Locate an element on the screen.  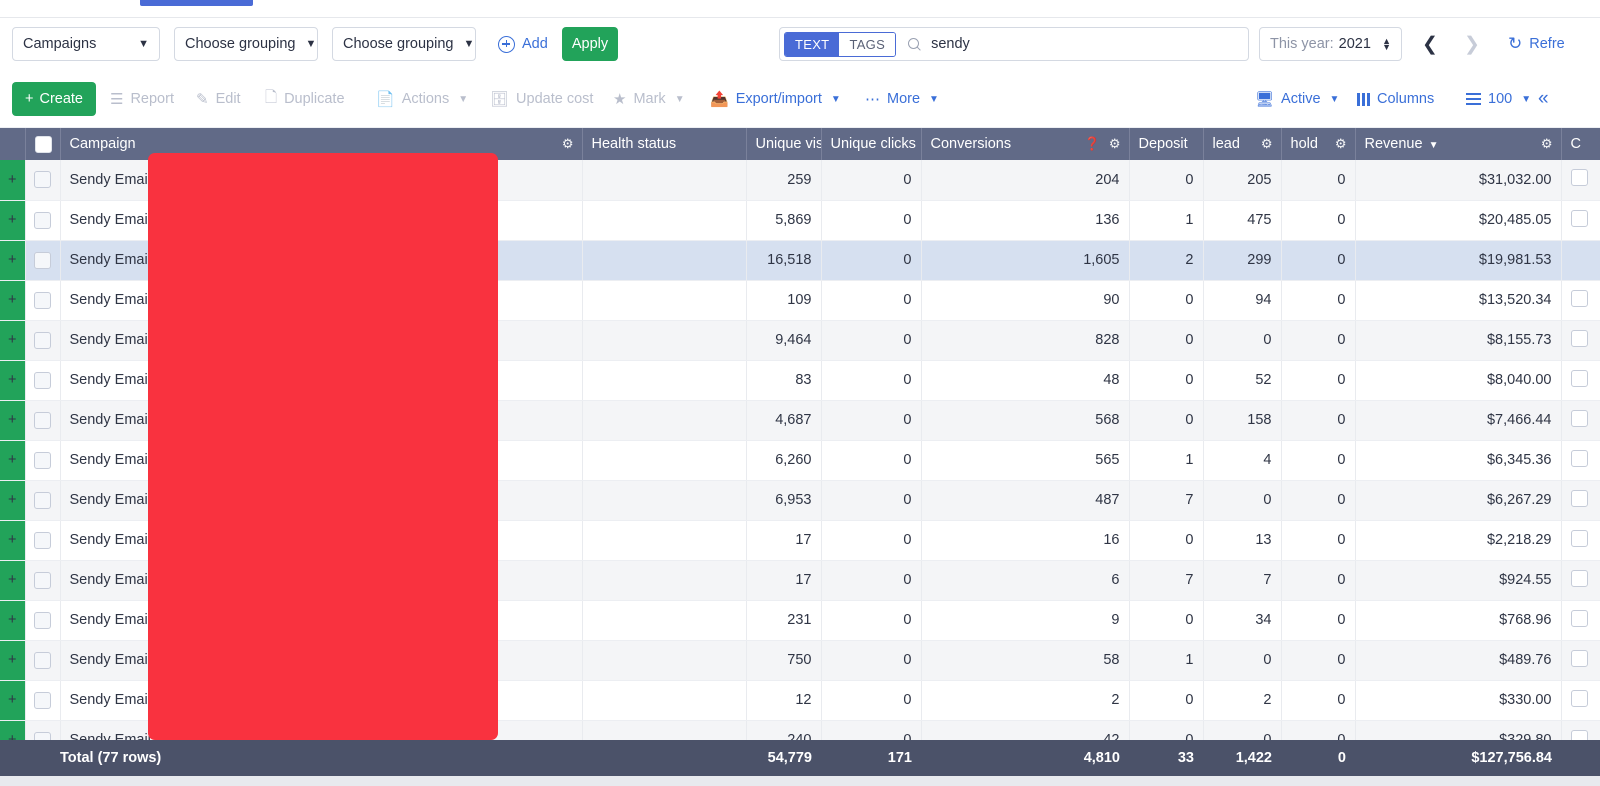
grouping-select-1: Choose grouping ▼ is located at coordinates (246, 44).